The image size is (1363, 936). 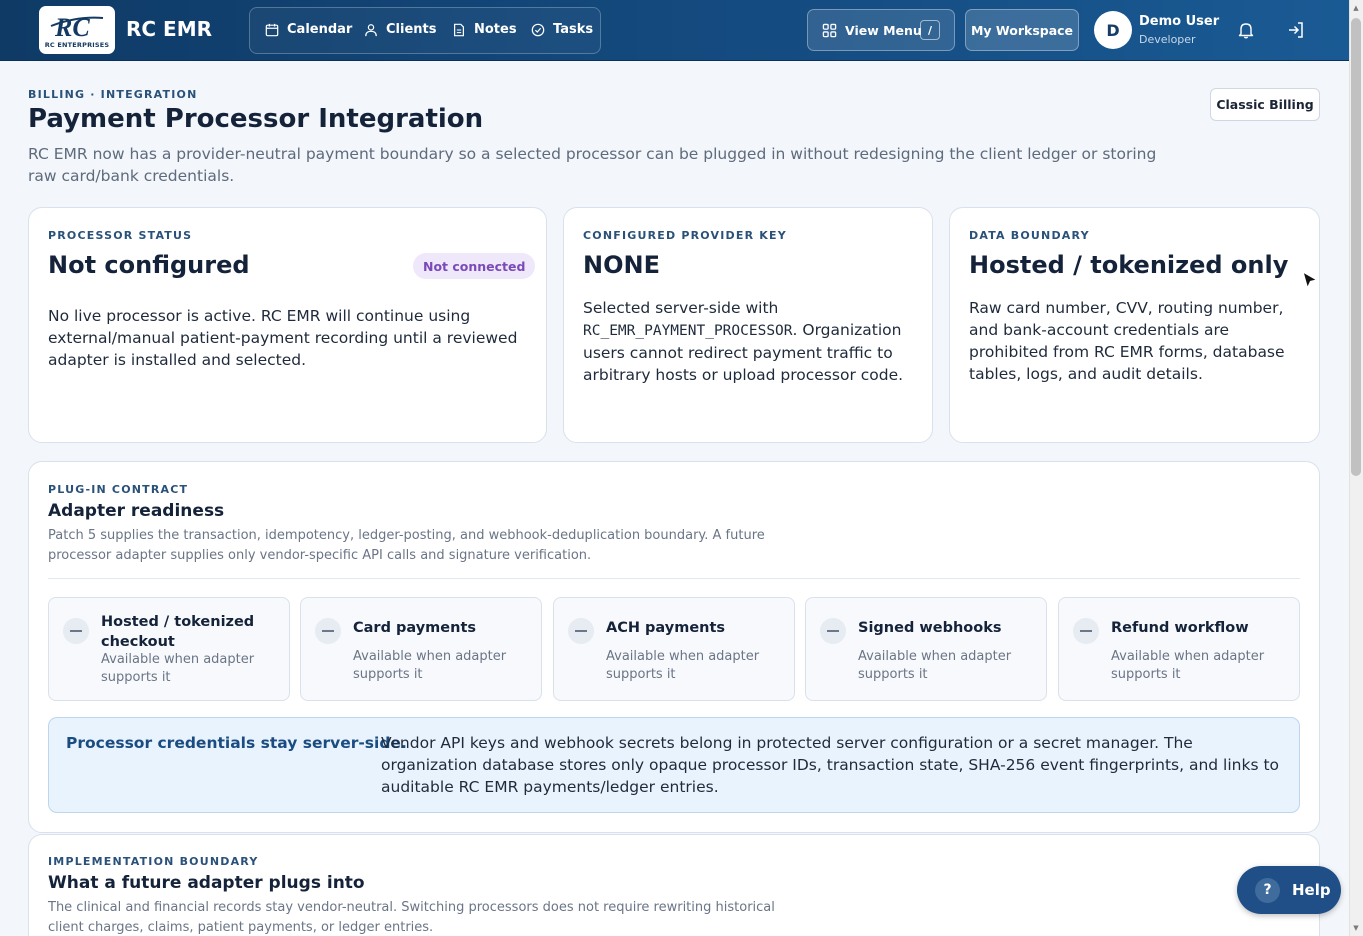 What do you see at coordinates (930, 30) in the screenshot?
I see `view-menu-shortcut: /` at bounding box center [930, 30].